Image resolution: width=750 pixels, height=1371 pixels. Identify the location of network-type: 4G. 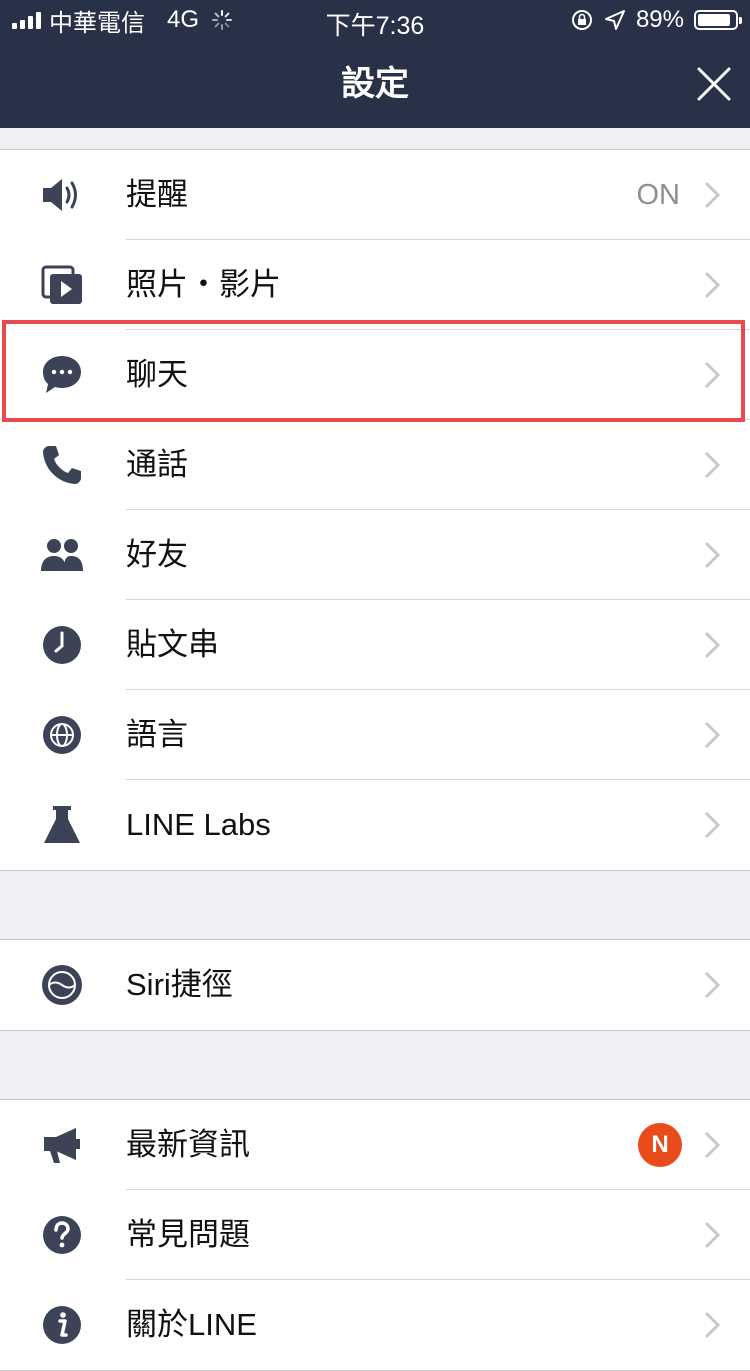
(183, 19).